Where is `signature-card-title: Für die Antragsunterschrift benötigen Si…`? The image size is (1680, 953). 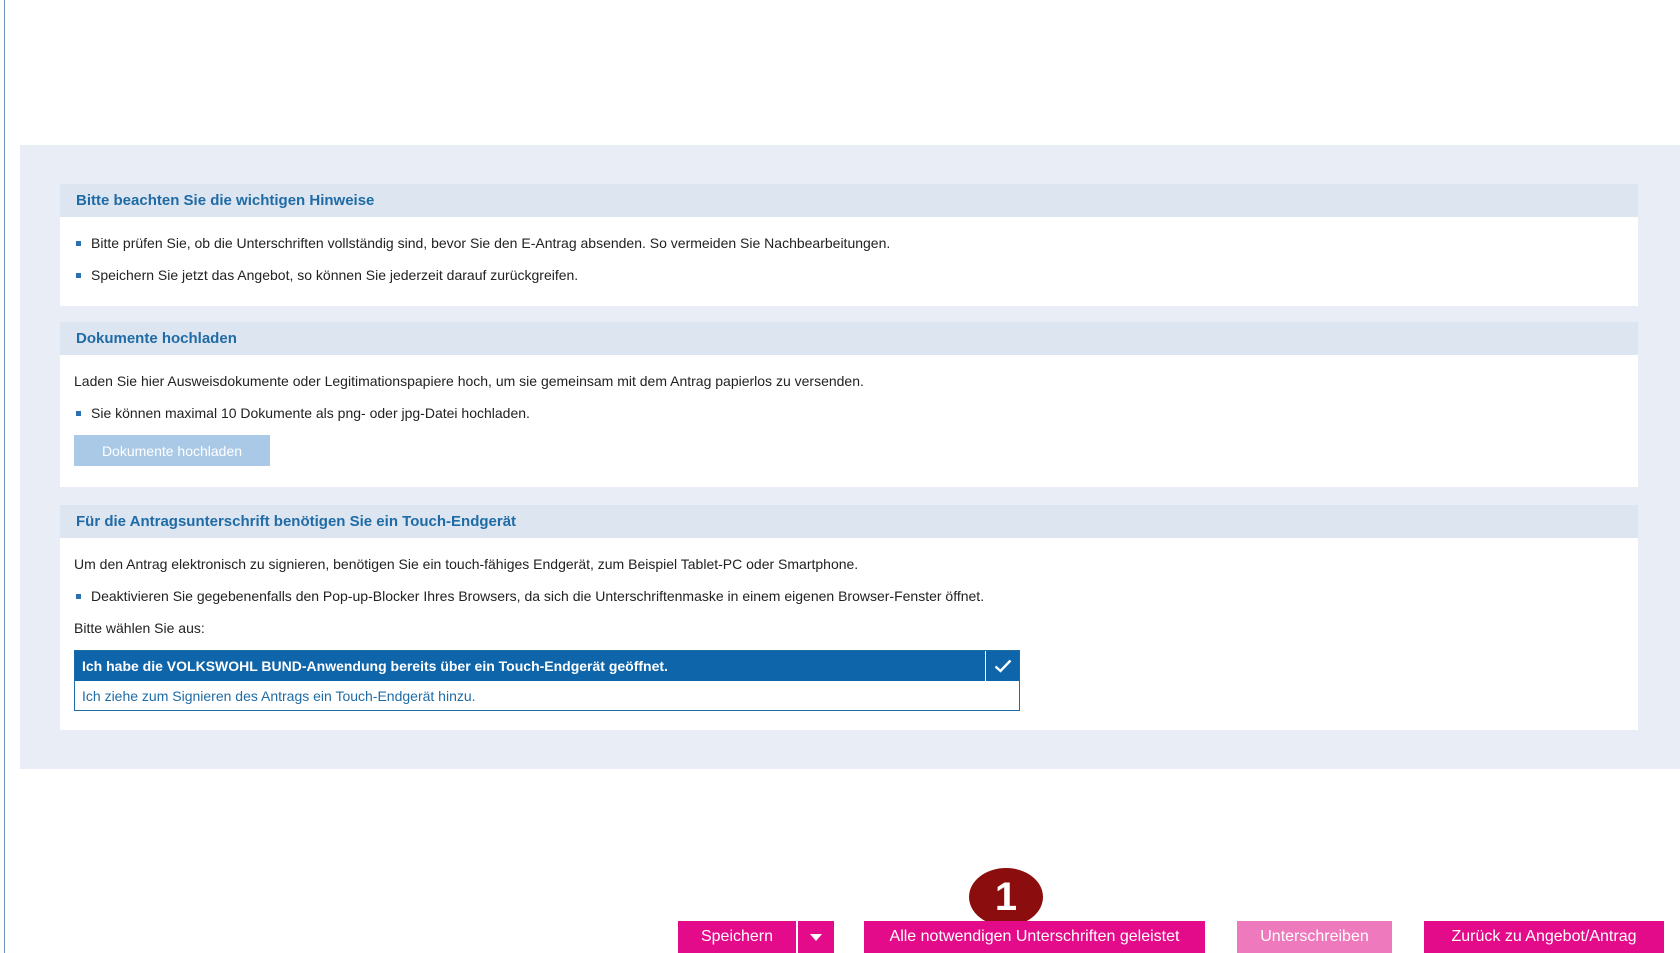
signature-card-title: Für die Antragsunterschrift benötigen Si… is located at coordinates (849, 521).